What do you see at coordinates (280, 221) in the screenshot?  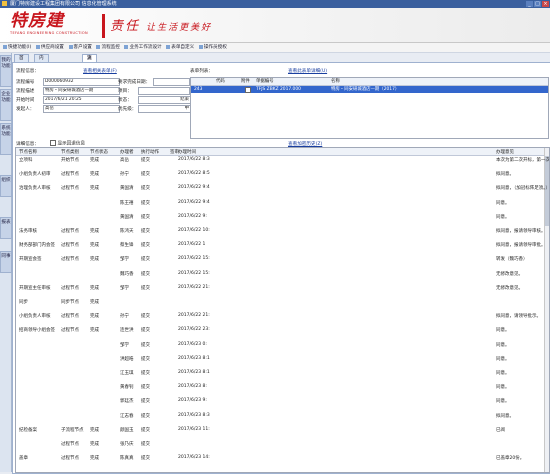 I see `table-row: 黄国清 提交 2017/6/22 9: 同意。` at bounding box center [280, 221].